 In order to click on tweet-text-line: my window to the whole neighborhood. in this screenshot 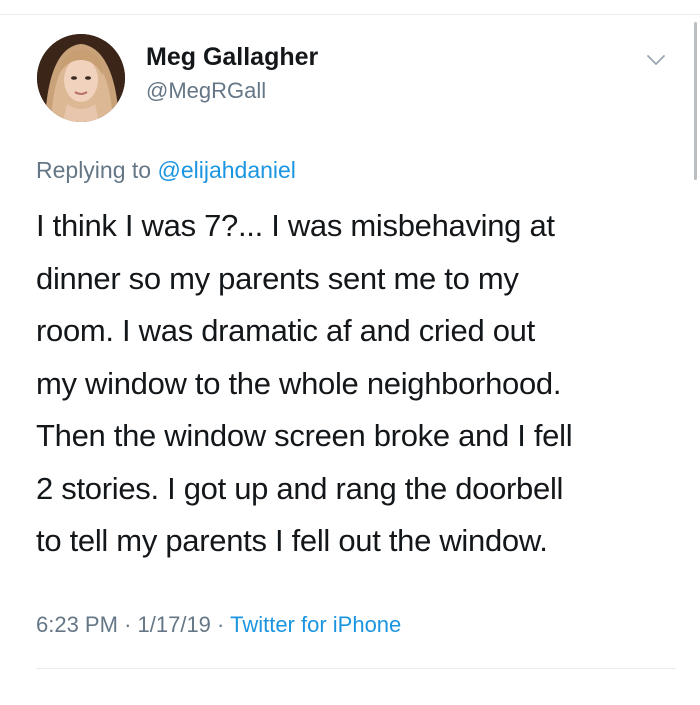, I will do `click(299, 383)`.